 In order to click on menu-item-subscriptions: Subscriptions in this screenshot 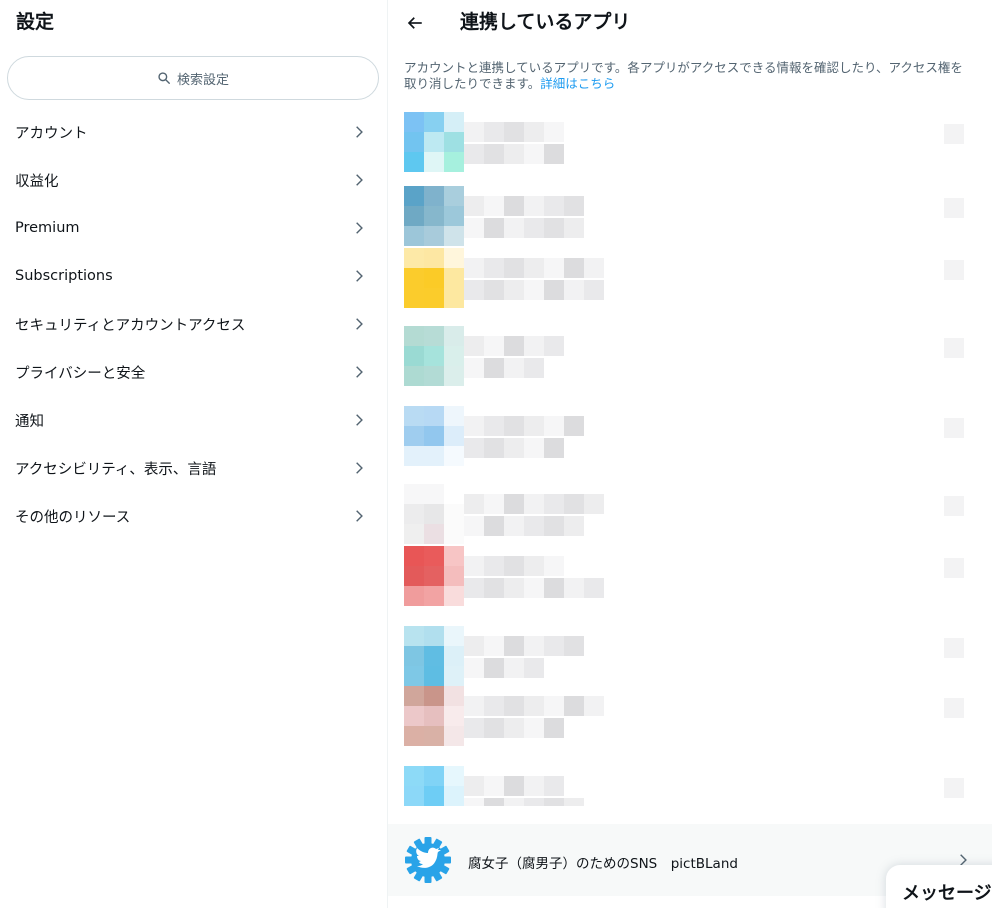, I will do `click(194, 276)`.